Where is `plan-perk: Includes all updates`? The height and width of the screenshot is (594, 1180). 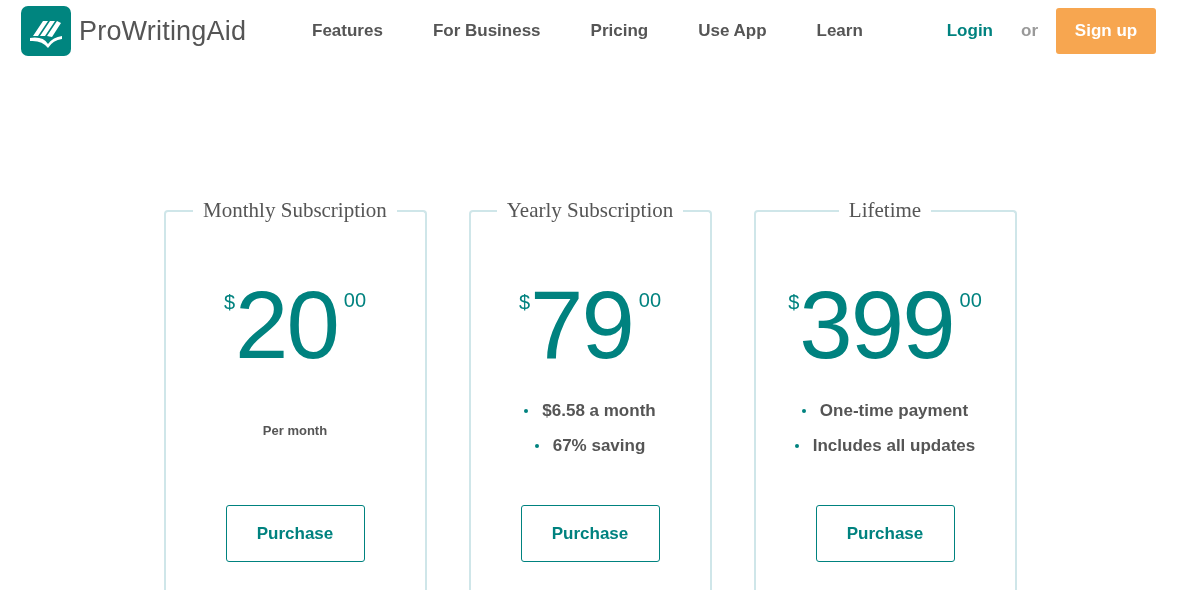 plan-perk: Includes all updates is located at coordinates (894, 445).